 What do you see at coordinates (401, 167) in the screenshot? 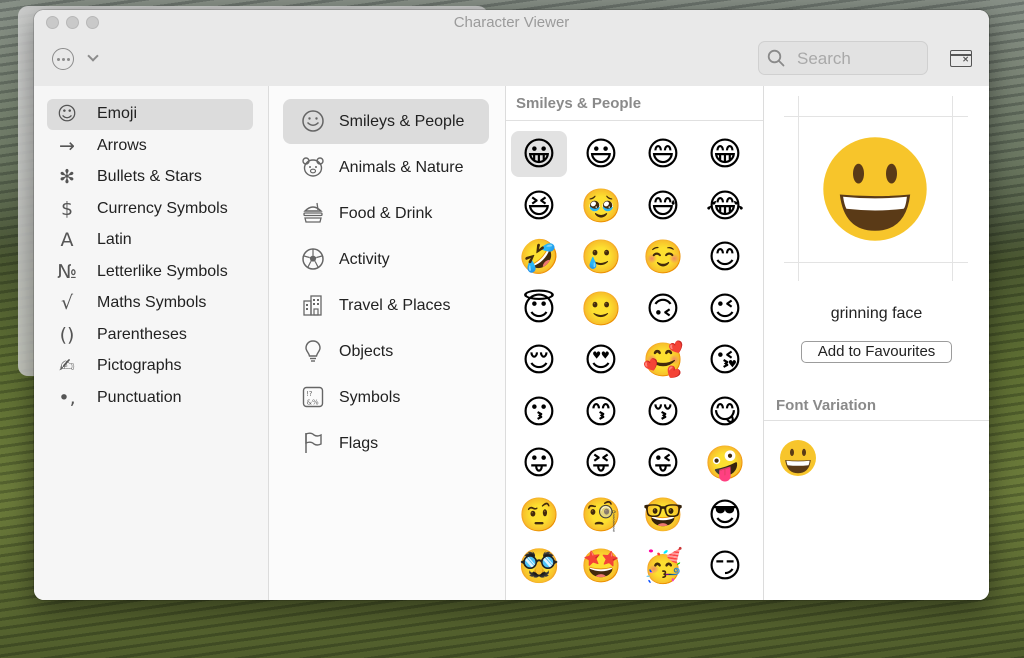
I see `group-label: Animals & Nature` at bounding box center [401, 167].